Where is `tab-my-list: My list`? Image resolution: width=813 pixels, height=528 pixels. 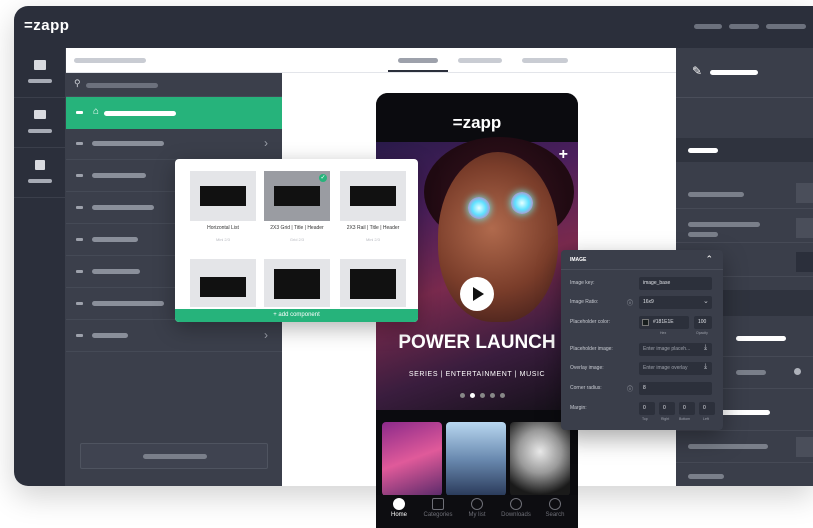 tab-my-list: My list is located at coordinates (477, 508).